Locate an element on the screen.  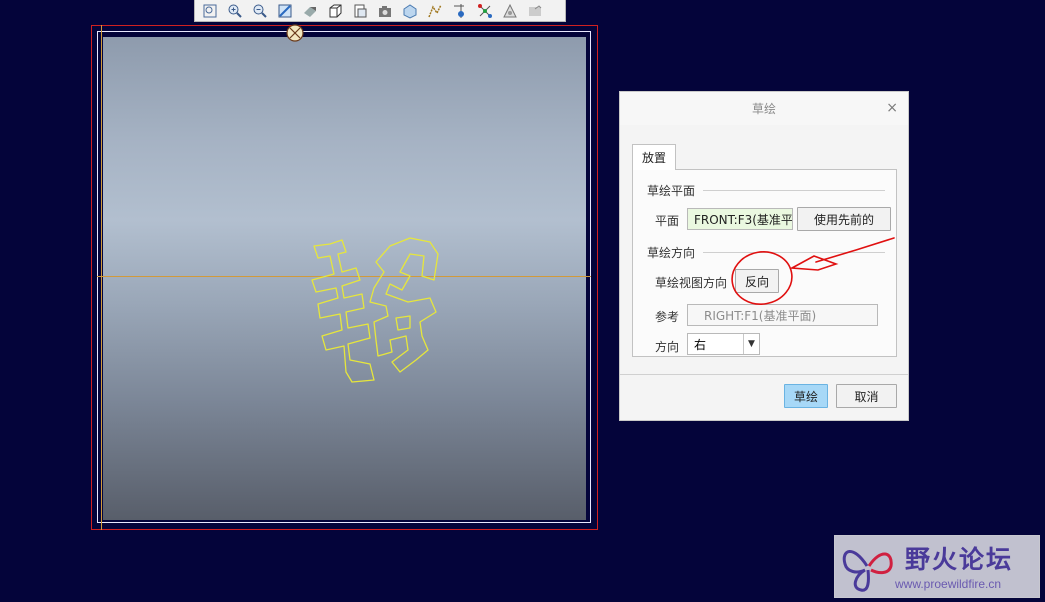
forum-watermark: 野火论坛 www.proewildfire.cn is located at coordinates (937, 566).